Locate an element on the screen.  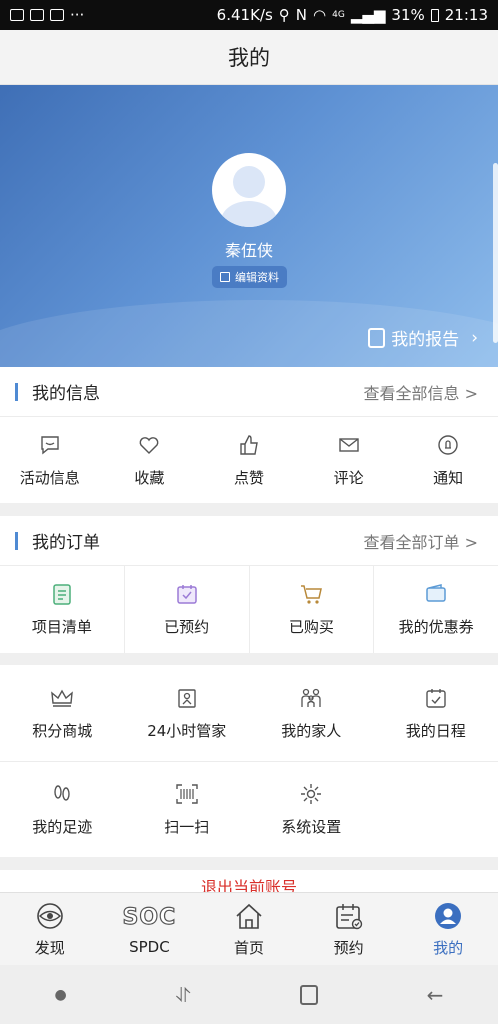
butler-icon is located at coordinates (187, 698).